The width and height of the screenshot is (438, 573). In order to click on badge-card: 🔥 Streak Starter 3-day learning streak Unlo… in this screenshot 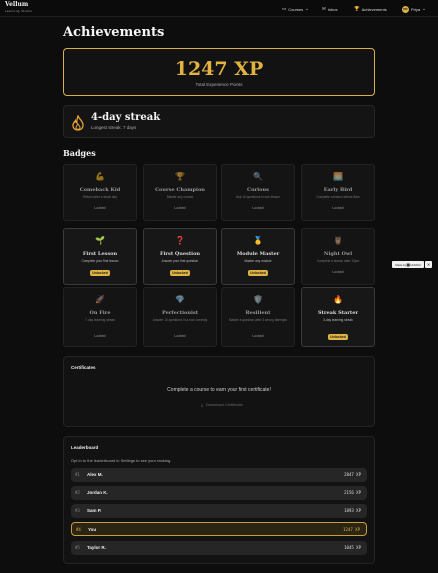, I will do `click(338, 317)`.